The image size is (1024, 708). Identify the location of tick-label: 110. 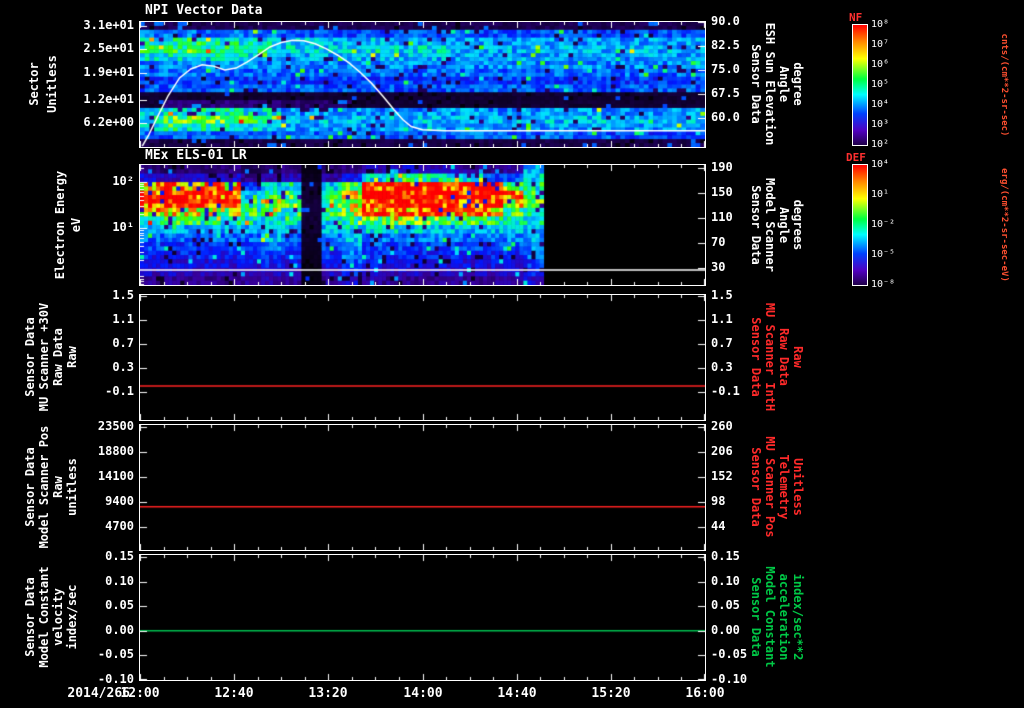
(722, 217).